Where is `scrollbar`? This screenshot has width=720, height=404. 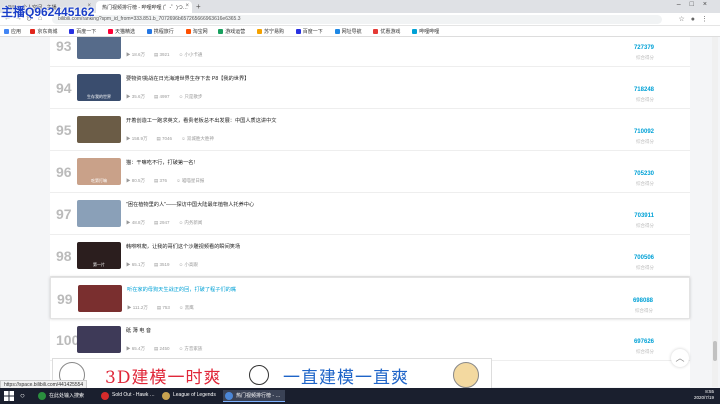
scrollbar is located at coordinates (715, 212).